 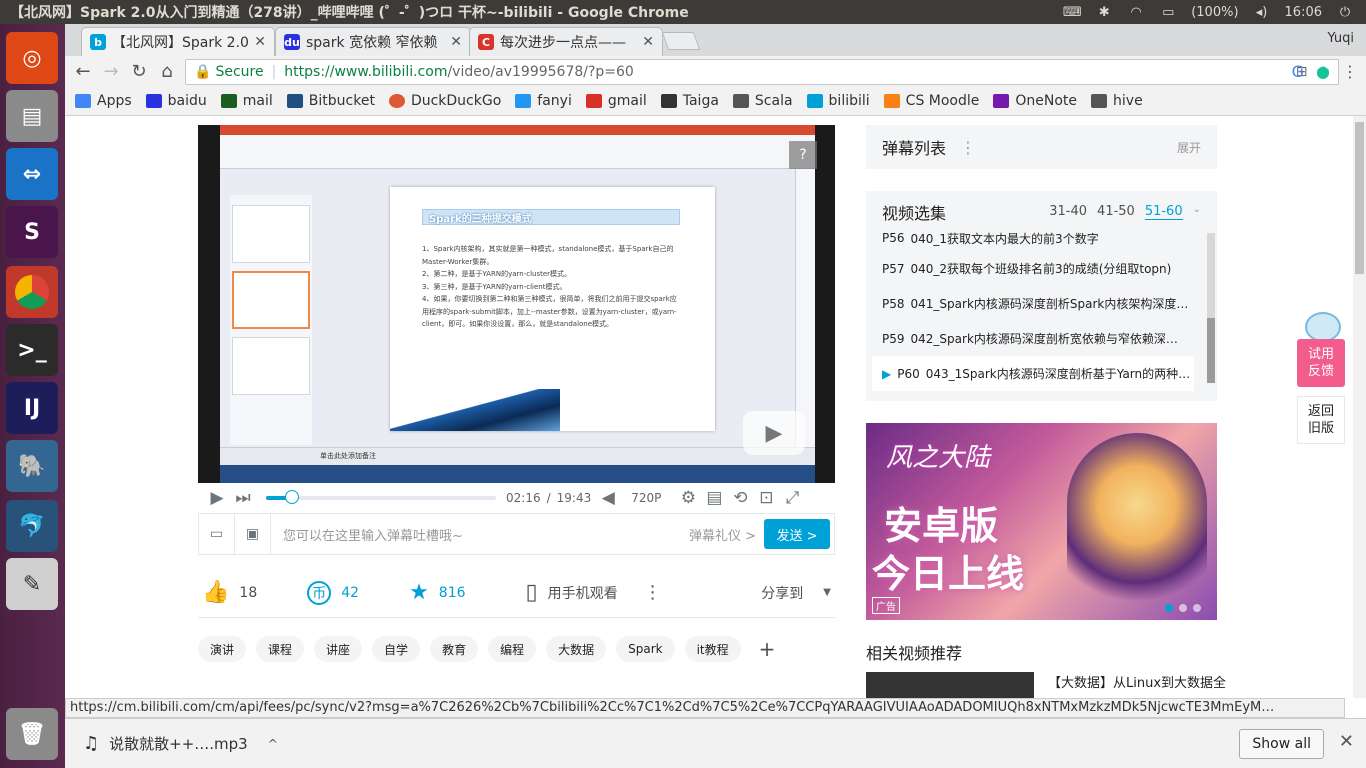 What do you see at coordinates (931, 101) in the screenshot?
I see `bookmark-cs-moodle: CS Moodle` at bounding box center [931, 101].